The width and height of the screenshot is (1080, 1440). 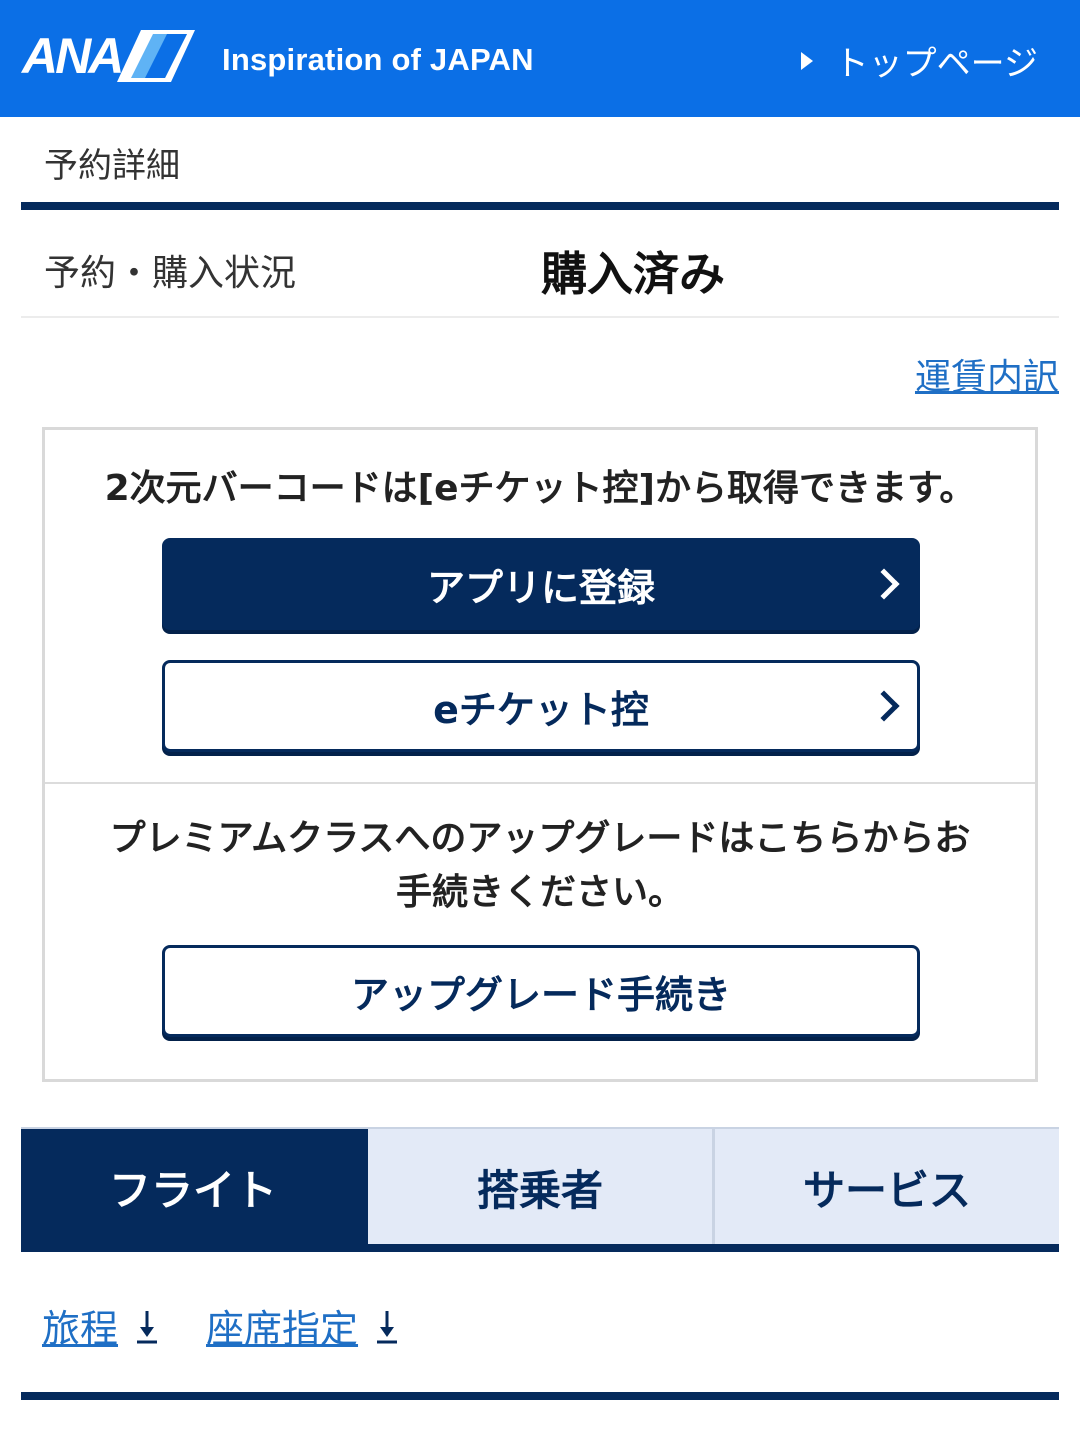 I want to click on register-app-button: アプリに登録, so click(x=541, y=584).